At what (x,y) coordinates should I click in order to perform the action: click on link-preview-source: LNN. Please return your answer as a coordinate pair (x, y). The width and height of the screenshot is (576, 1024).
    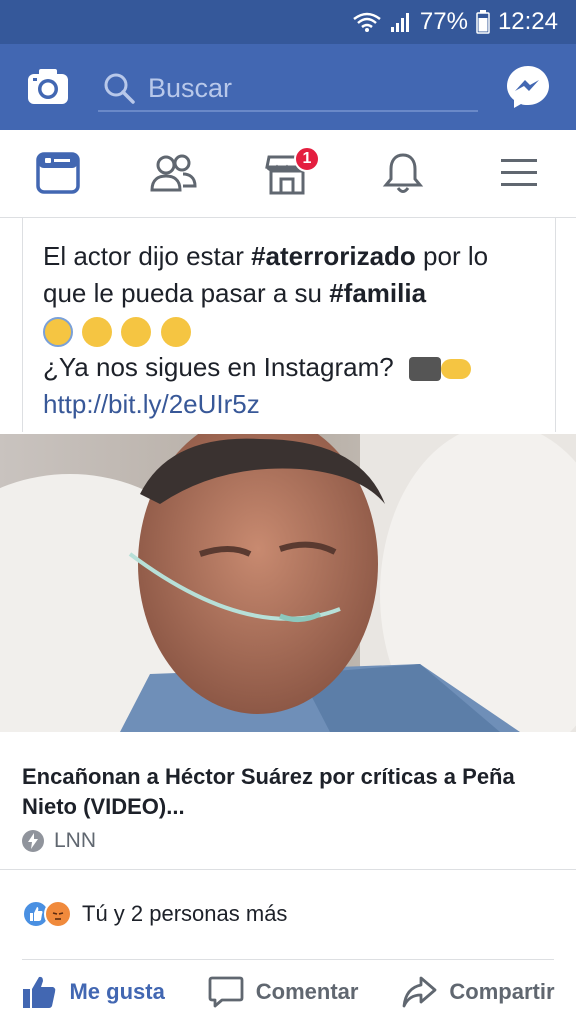
    Looking at the image, I should click on (59, 841).